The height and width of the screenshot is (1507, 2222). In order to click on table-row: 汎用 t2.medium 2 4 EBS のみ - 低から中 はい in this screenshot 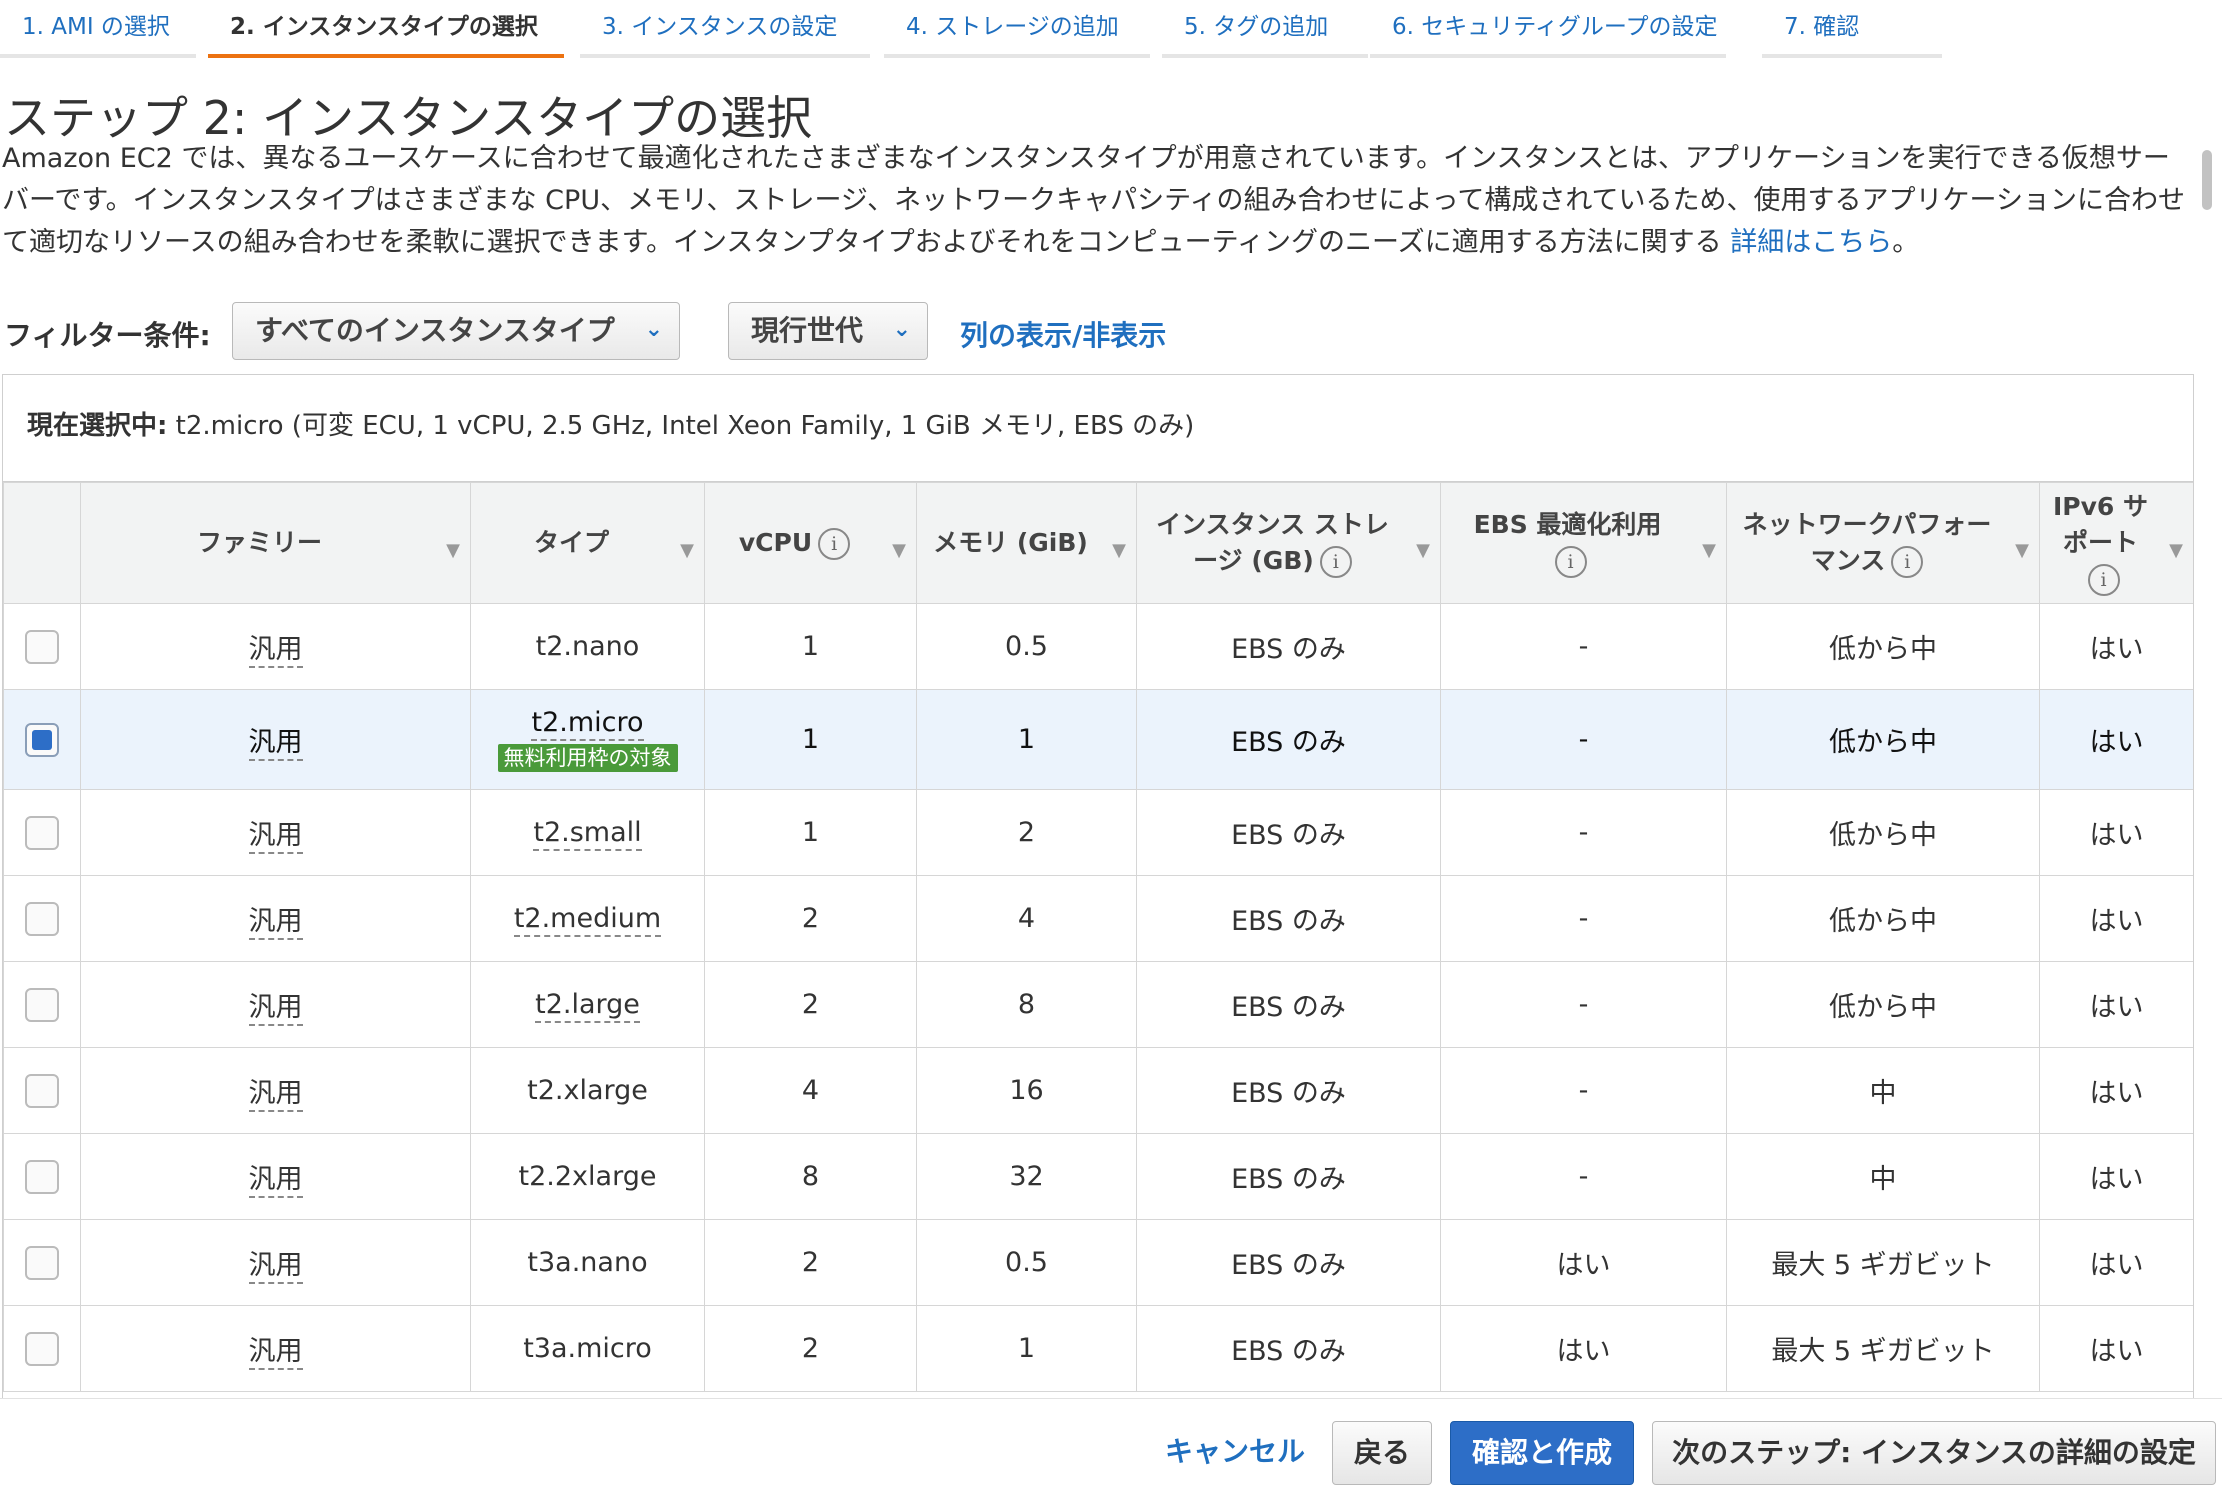, I will do `click(1098, 918)`.